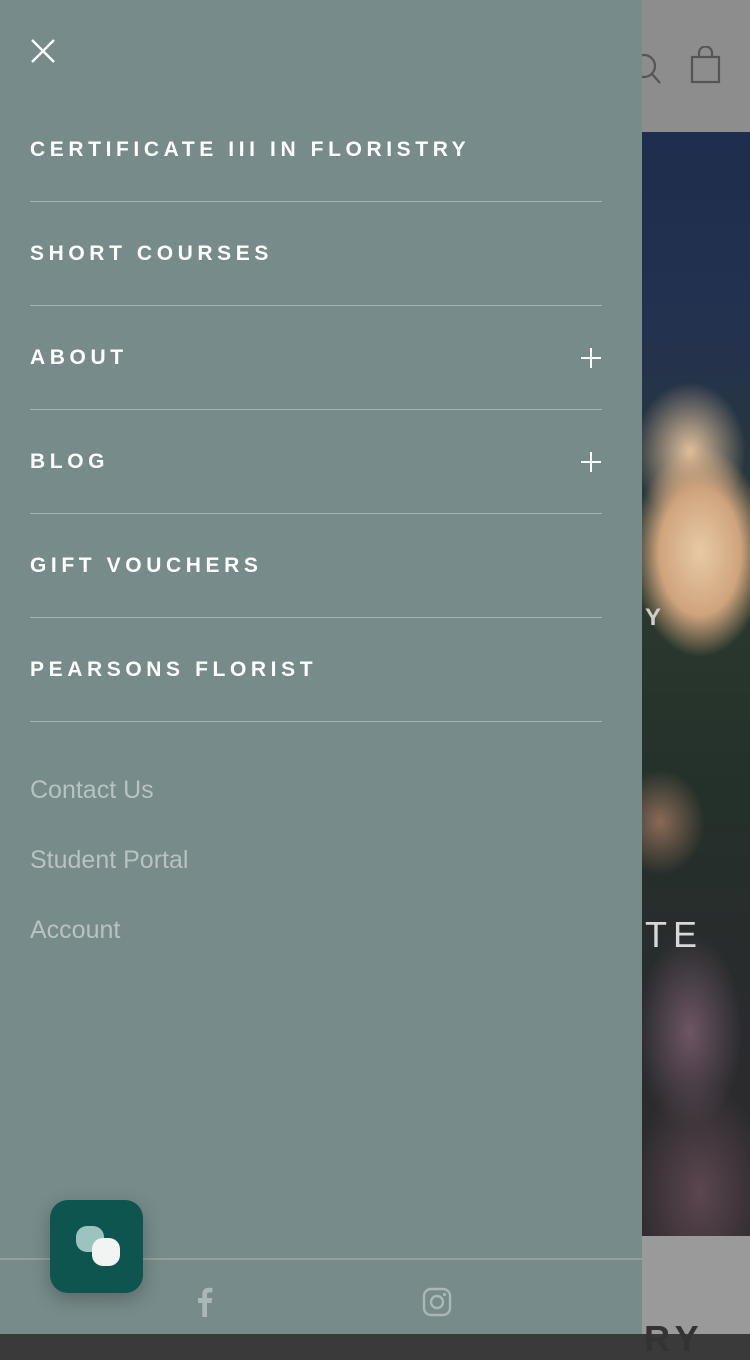 Image resolution: width=750 pixels, height=1360 pixels. What do you see at coordinates (316, 254) in the screenshot?
I see `menu-item-short-courses: SHORT COURSES` at bounding box center [316, 254].